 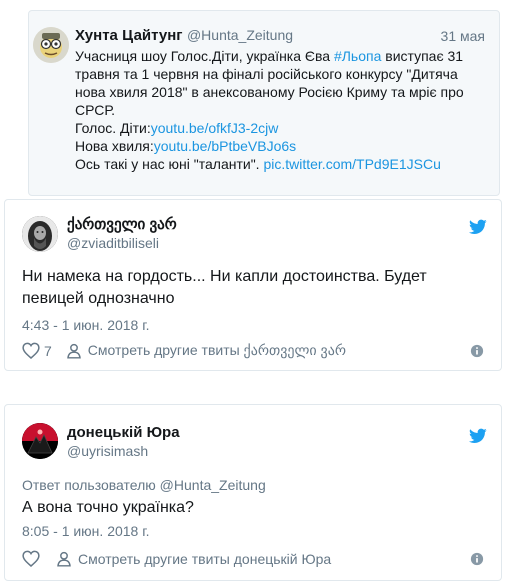 What do you see at coordinates (91, 485) in the screenshot?
I see `reply-prefix: Ответ пользователю` at bounding box center [91, 485].